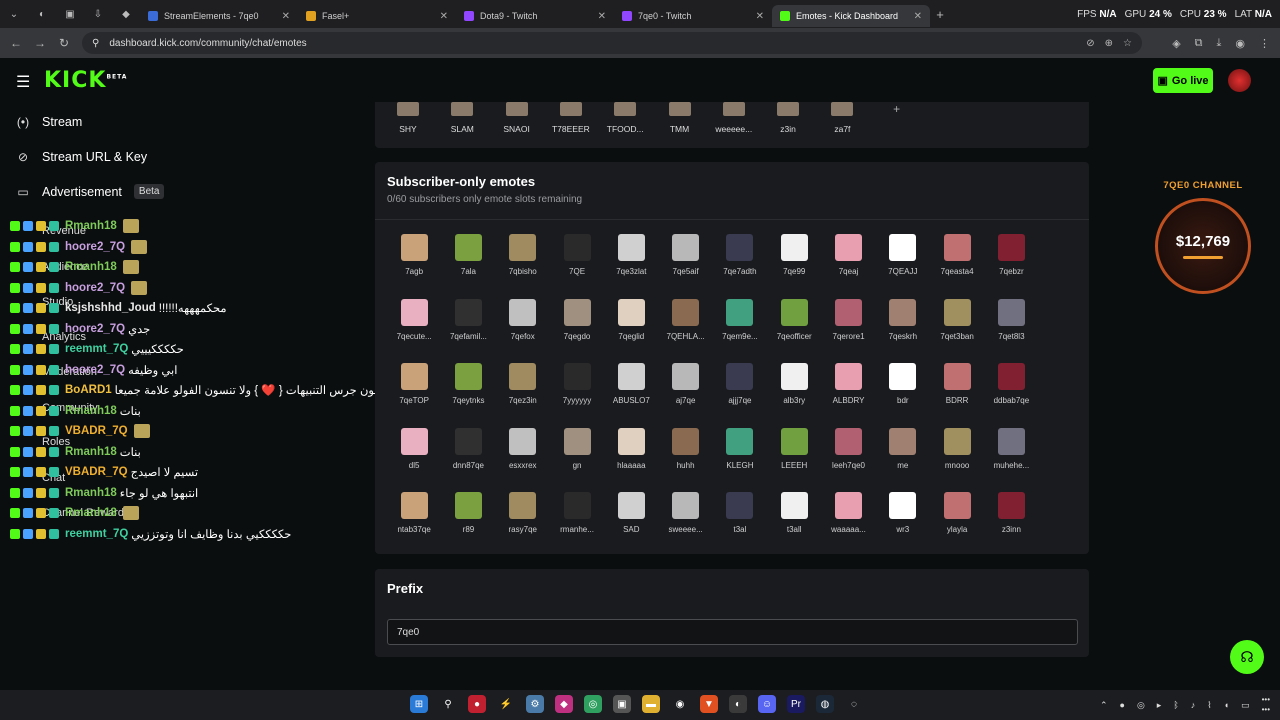 This screenshot has height=720, width=1280. I want to click on download-icon: ⤓, so click(1219, 43).